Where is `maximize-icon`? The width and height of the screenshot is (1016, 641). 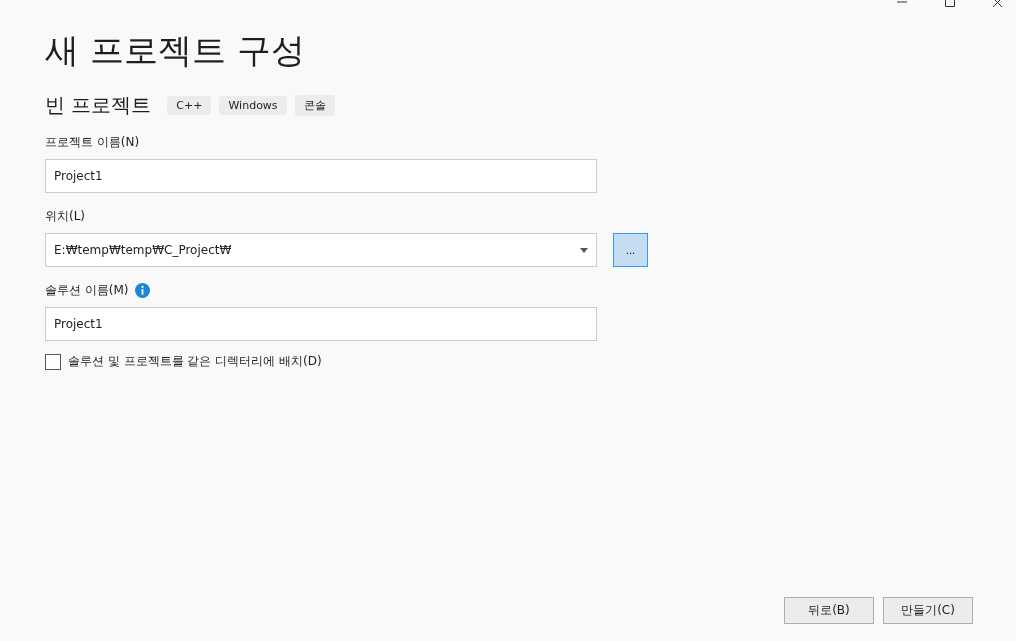 maximize-icon is located at coordinates (950, 4).